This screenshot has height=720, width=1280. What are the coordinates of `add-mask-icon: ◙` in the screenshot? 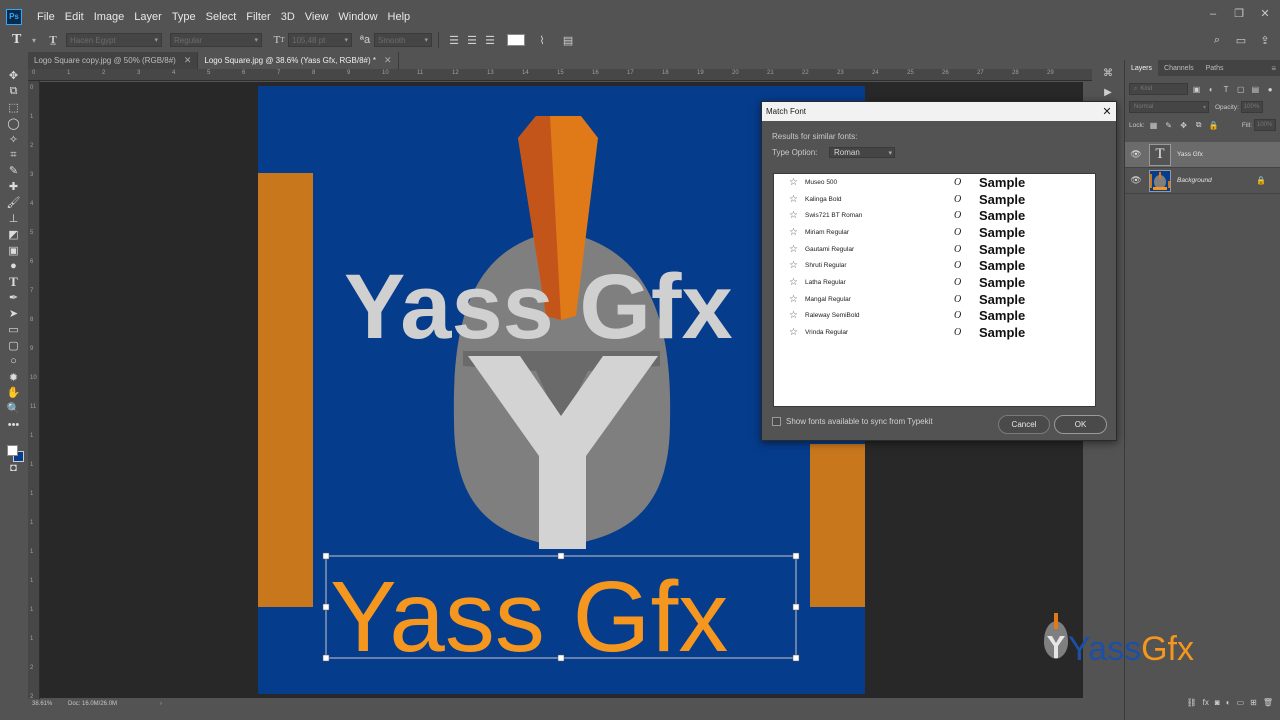 It's located at (1217, 702).